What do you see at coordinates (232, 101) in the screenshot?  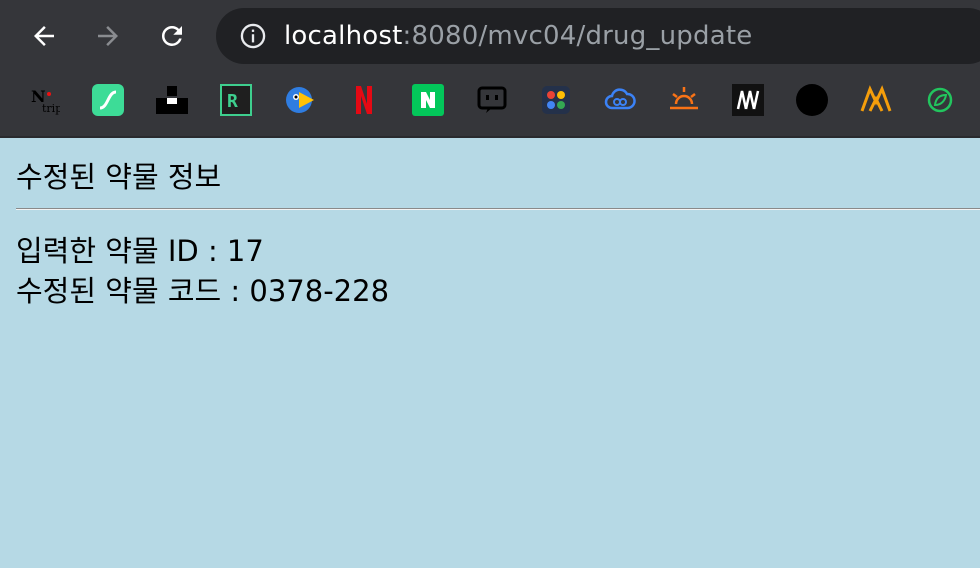 I see `svg-text: R` at bounding box center [232, 101].